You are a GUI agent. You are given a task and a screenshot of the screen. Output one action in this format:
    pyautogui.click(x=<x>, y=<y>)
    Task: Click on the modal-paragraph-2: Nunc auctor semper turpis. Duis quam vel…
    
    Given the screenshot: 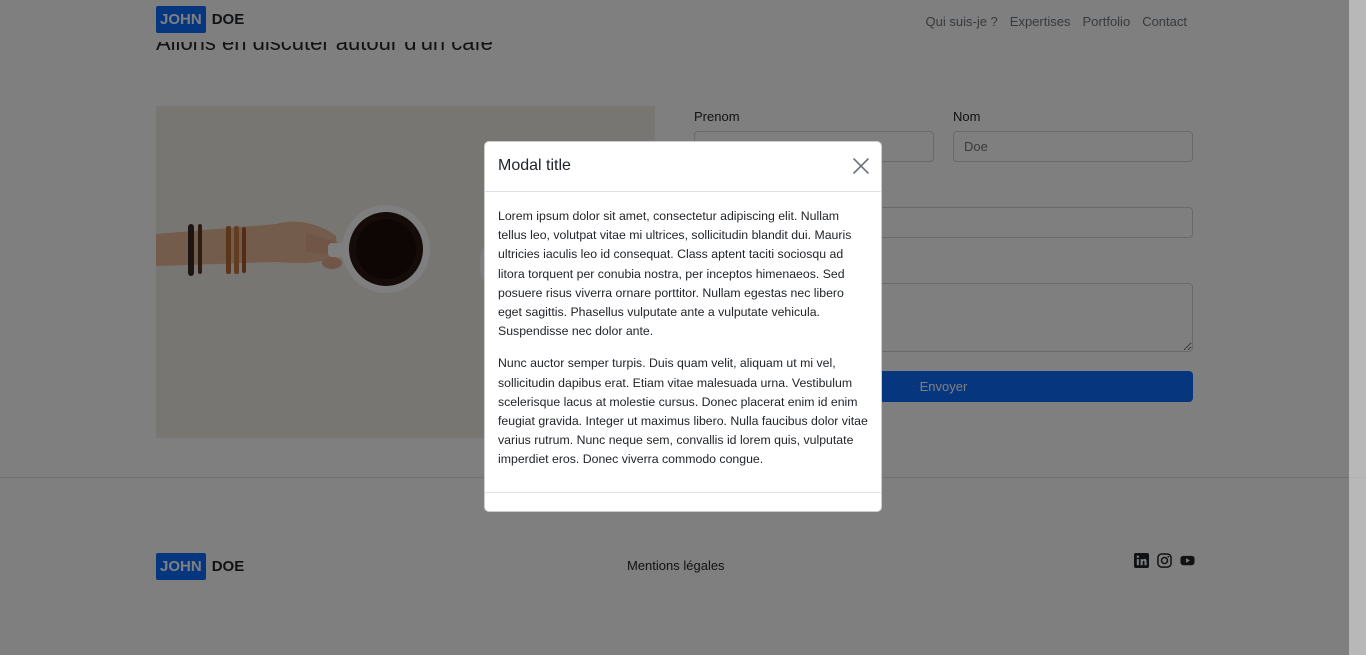 What is the action you would take?
    pyautogui.click(x=683, y=411)
    